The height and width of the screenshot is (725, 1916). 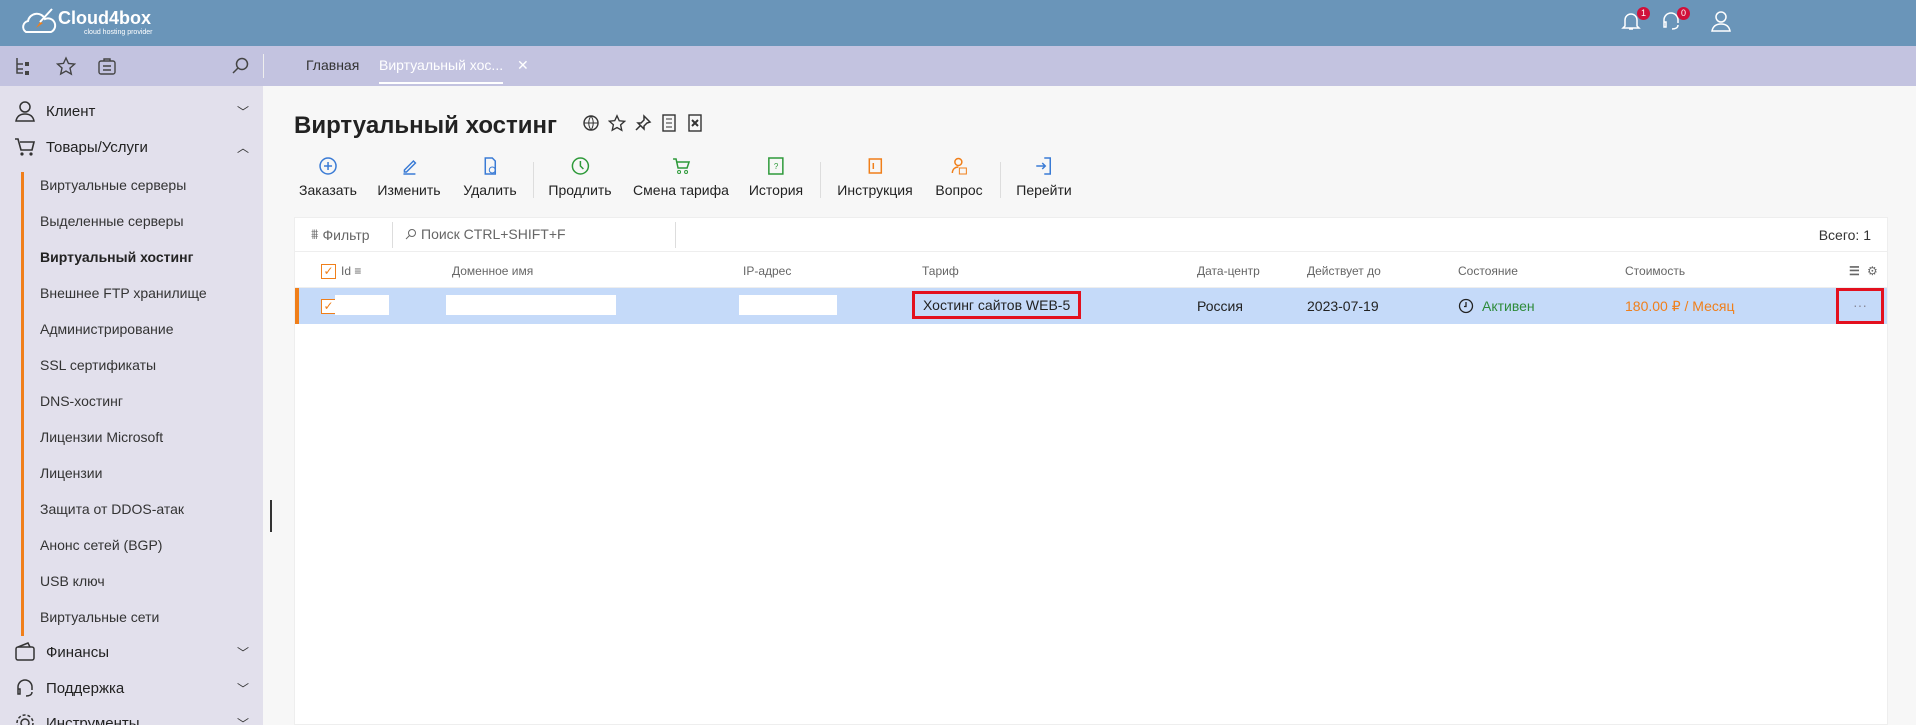 I want to click on globe-icon, so click(x=591, y=123).